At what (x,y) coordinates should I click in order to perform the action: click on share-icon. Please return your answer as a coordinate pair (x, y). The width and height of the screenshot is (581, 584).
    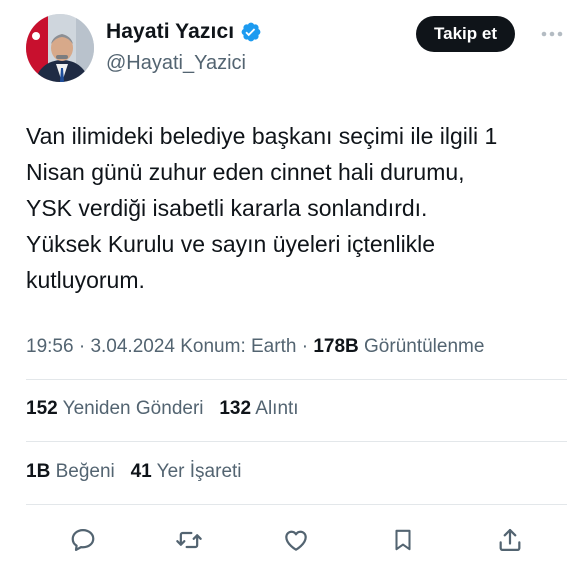
    Looking at the image, I should click on (510, 540).